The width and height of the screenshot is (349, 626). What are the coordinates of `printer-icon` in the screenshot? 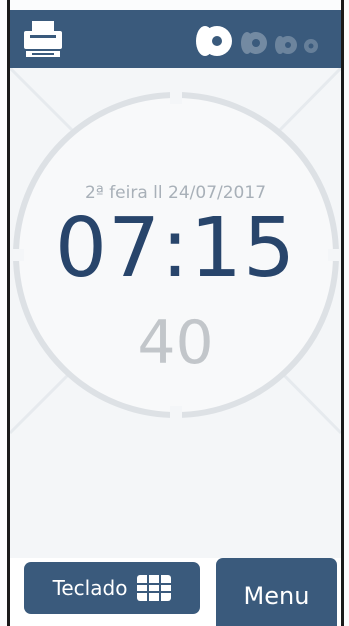 It's located at (43, 40).